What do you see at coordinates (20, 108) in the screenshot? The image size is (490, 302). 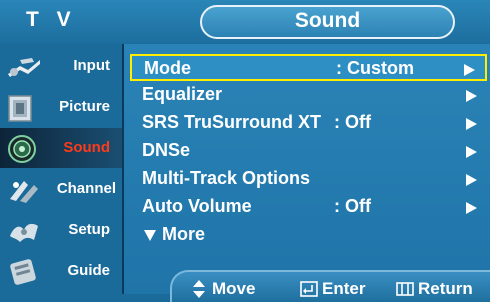 I see `picture-icon` at bounding box center [20, 108].